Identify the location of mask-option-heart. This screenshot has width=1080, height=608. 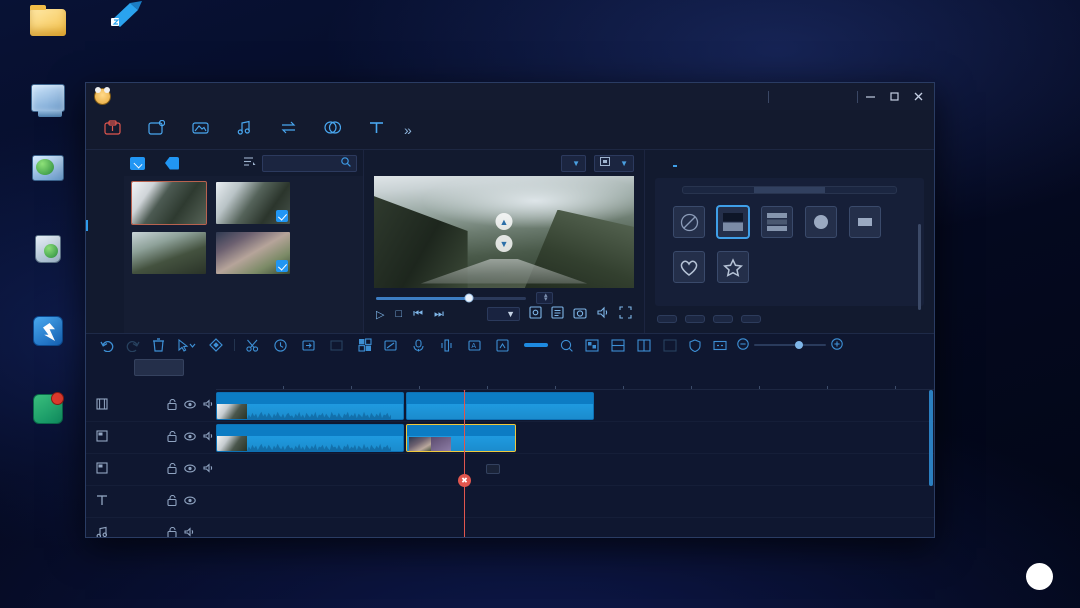
(689, 268).